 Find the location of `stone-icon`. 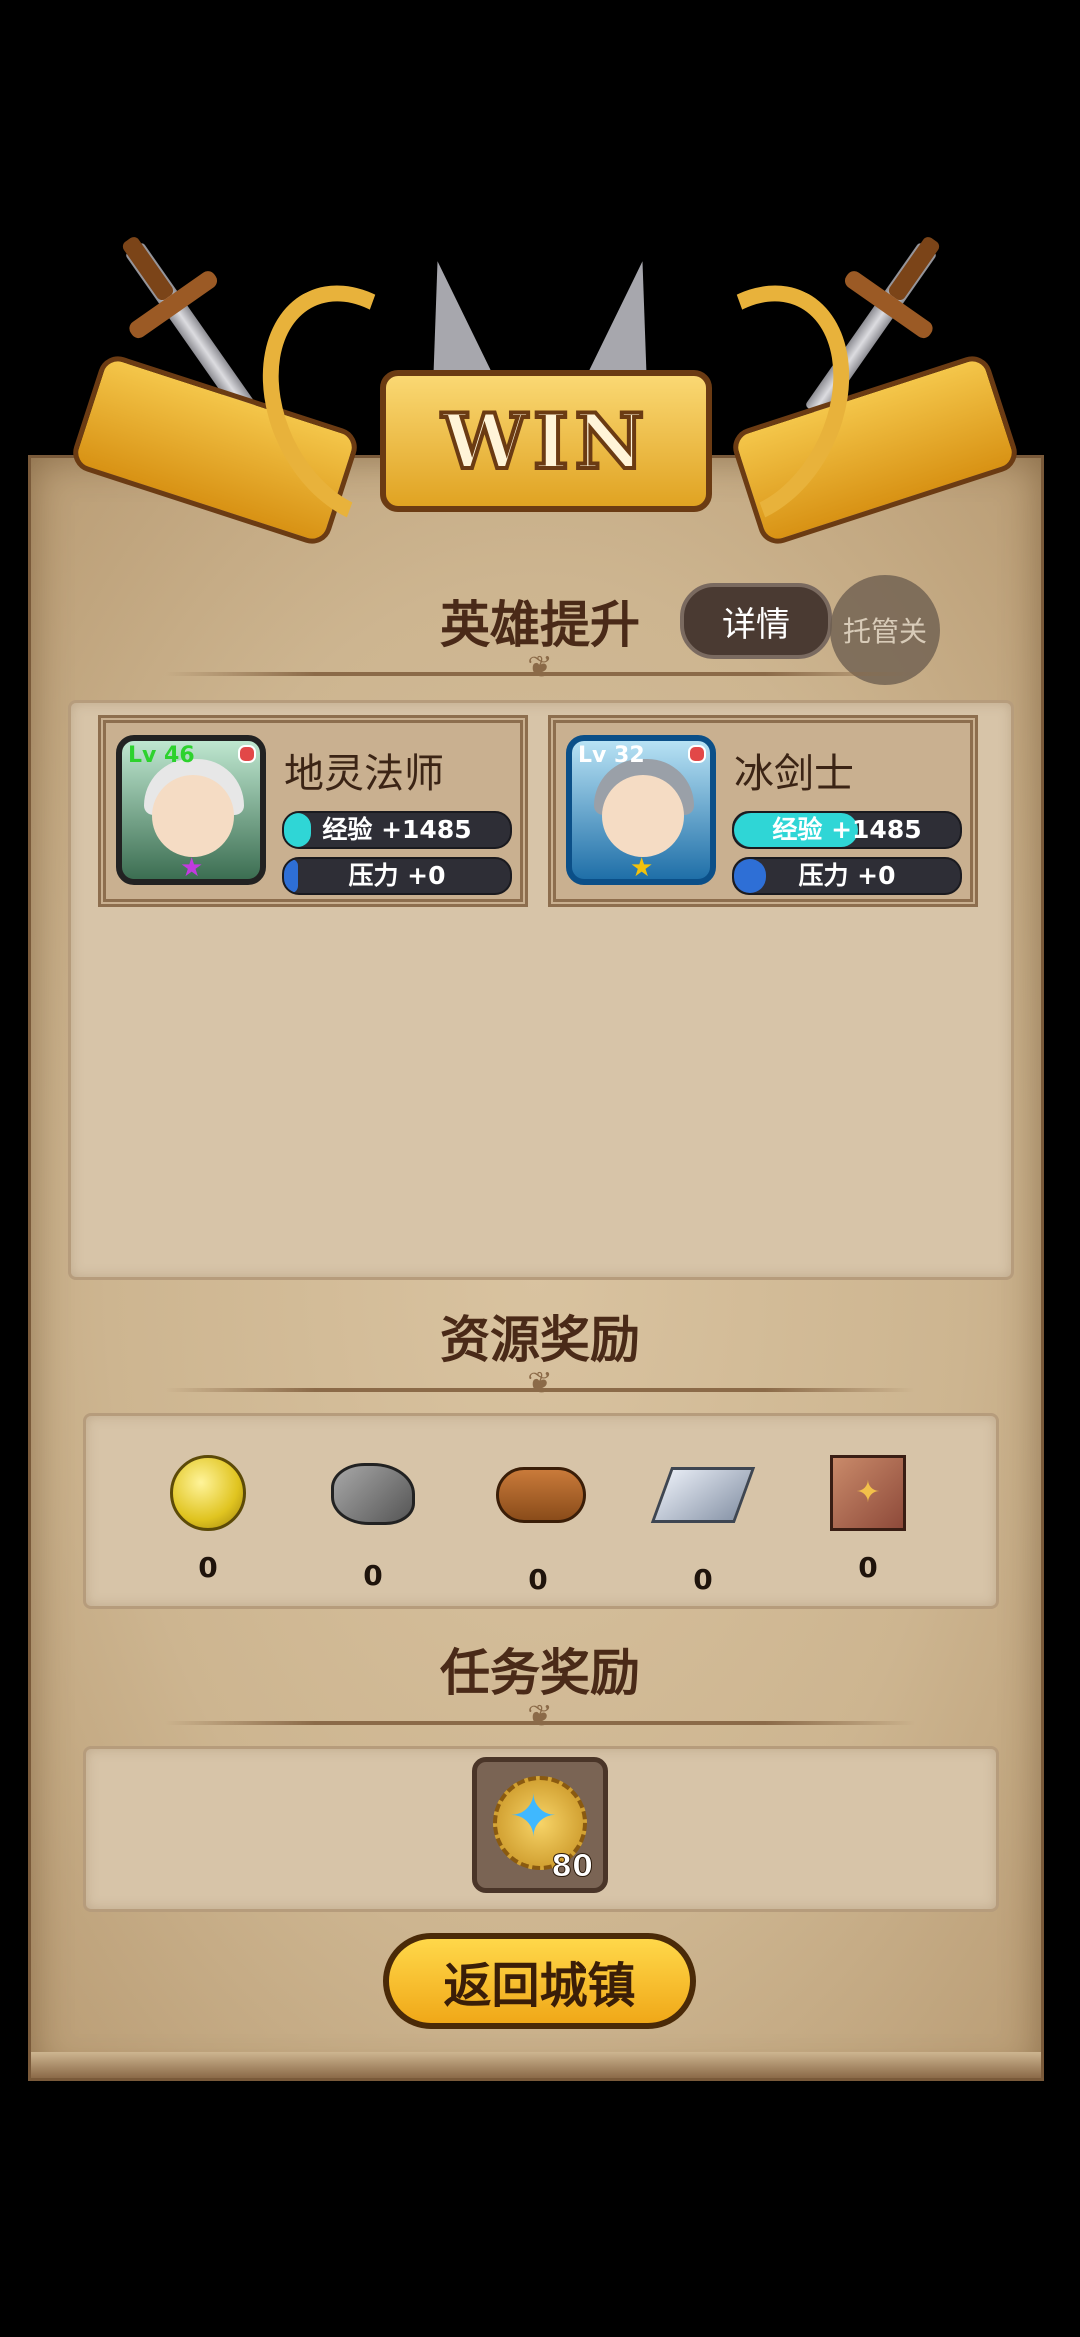

stone-icon is located at coordinates (373, 1494).